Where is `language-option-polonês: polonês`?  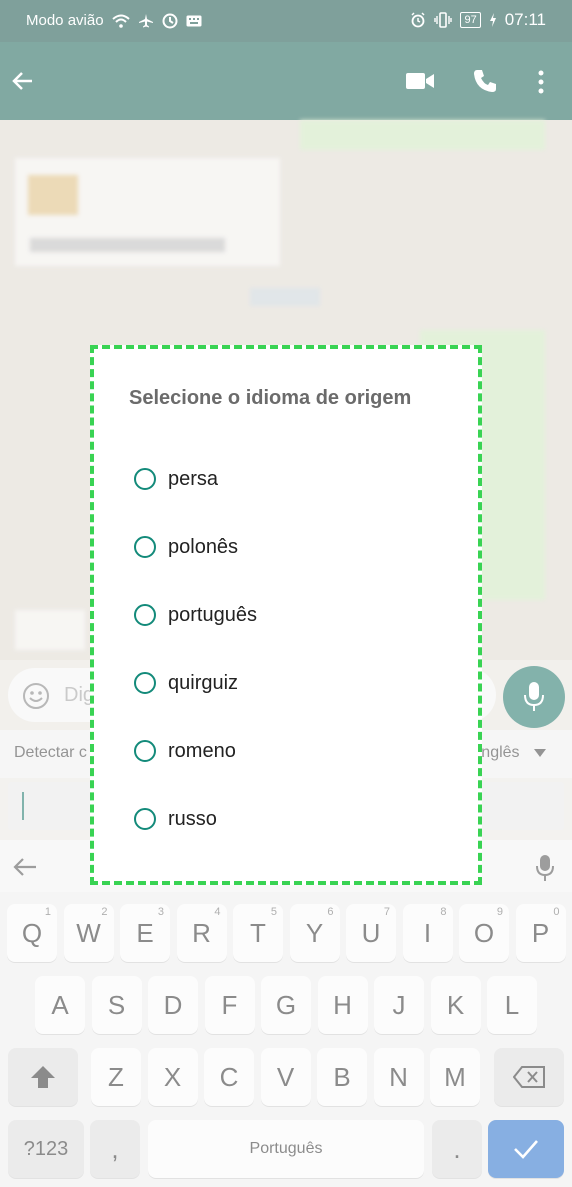
language-option-polonês: polonês is located at coordinates (186, 547).